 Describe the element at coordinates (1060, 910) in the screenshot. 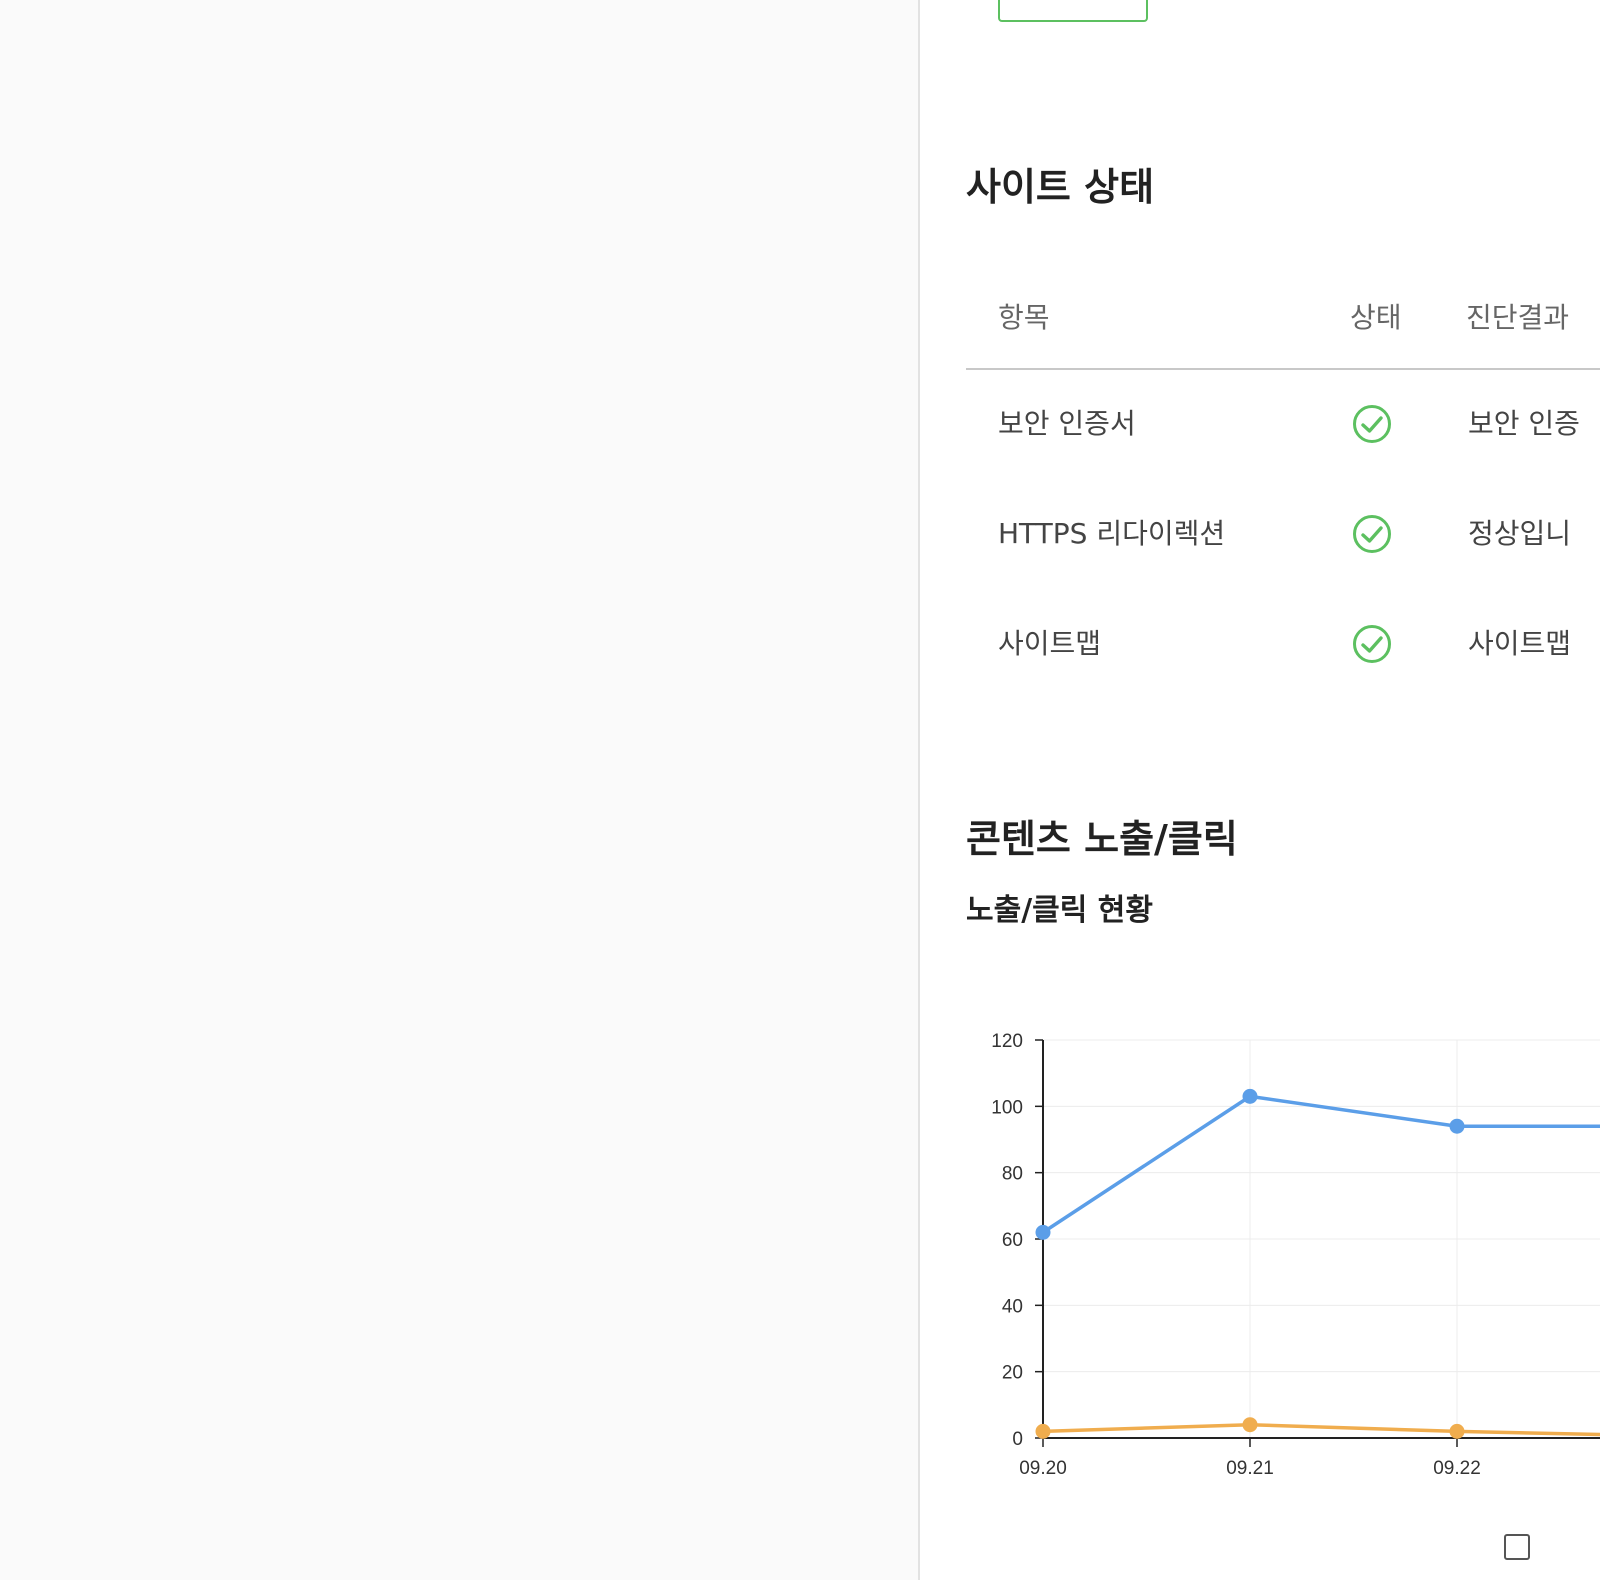

I see `chart-title: 노출/클릭 현황` at that location.